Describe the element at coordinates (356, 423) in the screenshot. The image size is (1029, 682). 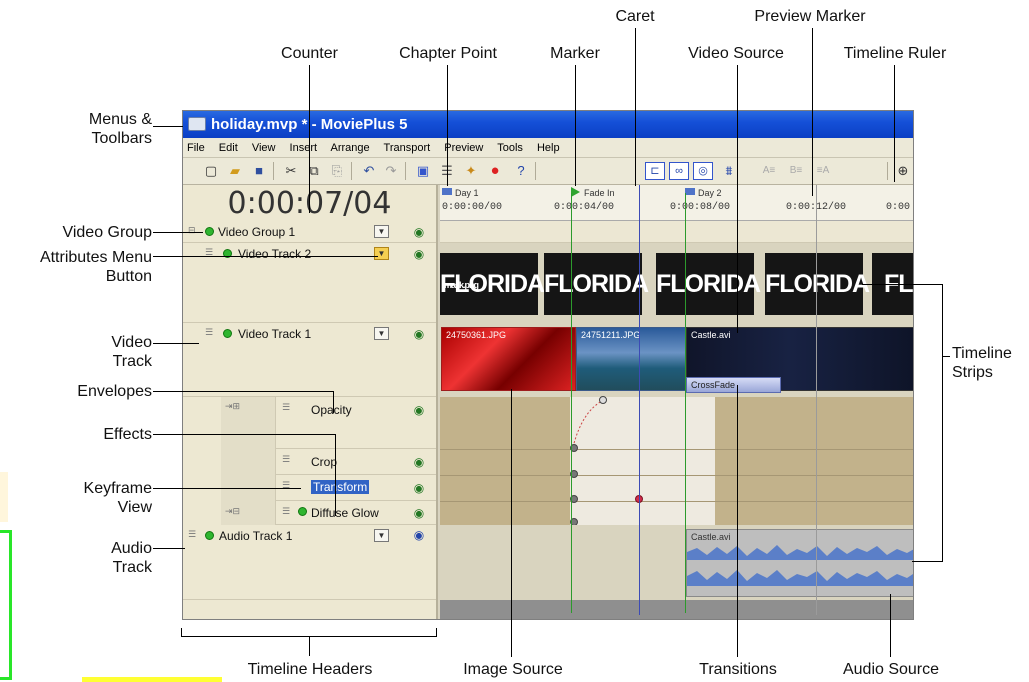
I see `opacity-envelope-header: ☰ Opacity ◉` at that location.